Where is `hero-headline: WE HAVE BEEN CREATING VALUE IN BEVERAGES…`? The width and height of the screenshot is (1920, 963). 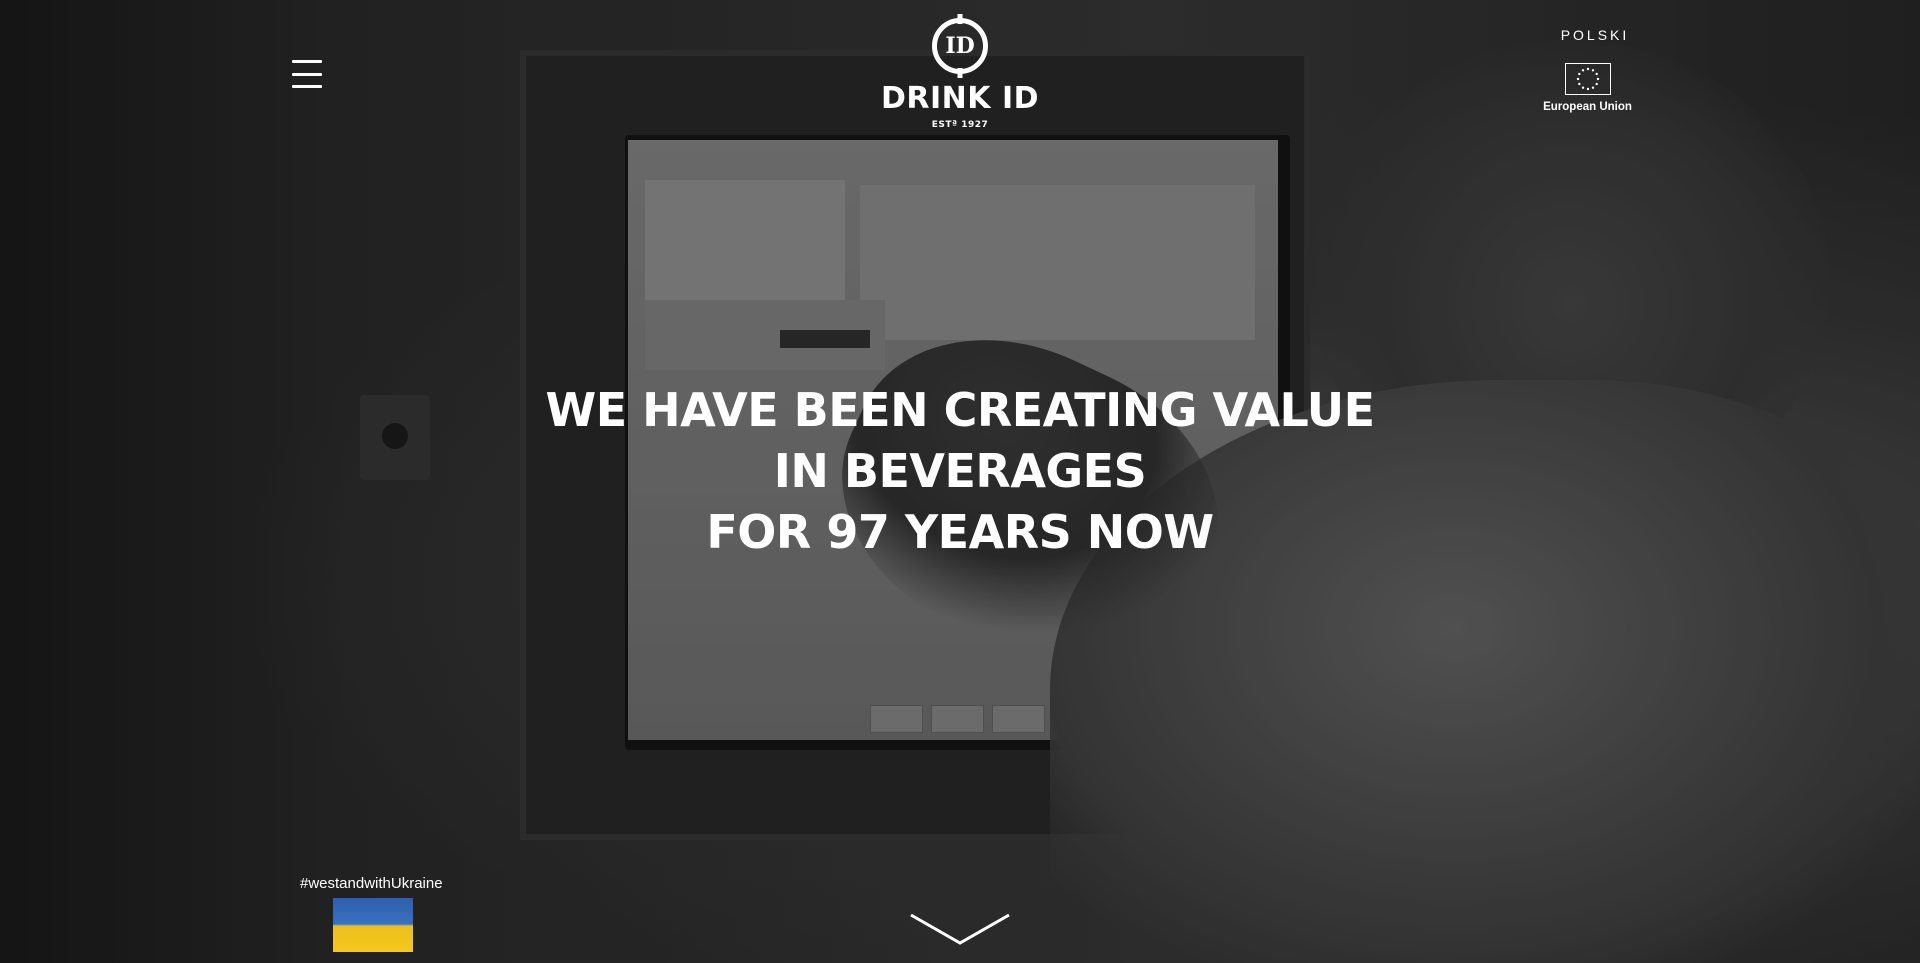
hero-headline: WE HAVE BEEN CREATING VALUE IN BEVERAGES… is located at coordinates (960, 471).